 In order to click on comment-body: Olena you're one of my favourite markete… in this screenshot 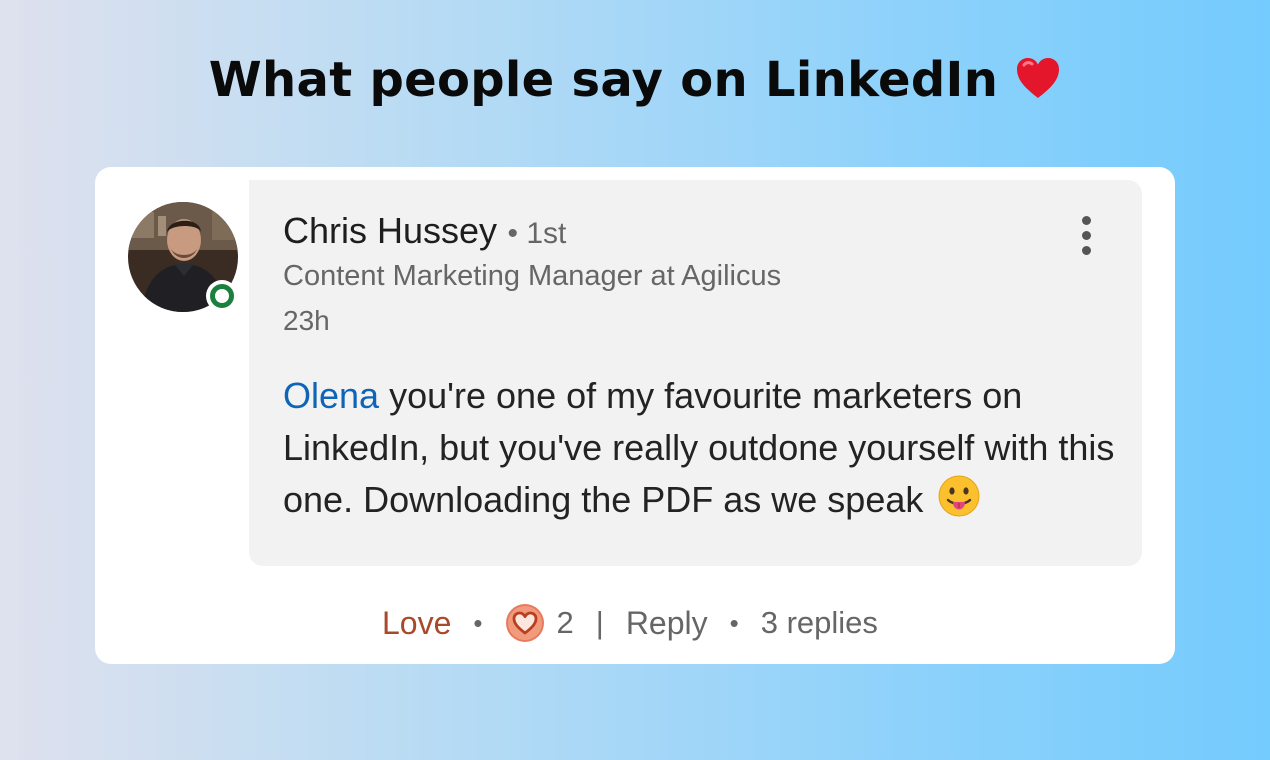, I will do `click(703, 451)`.